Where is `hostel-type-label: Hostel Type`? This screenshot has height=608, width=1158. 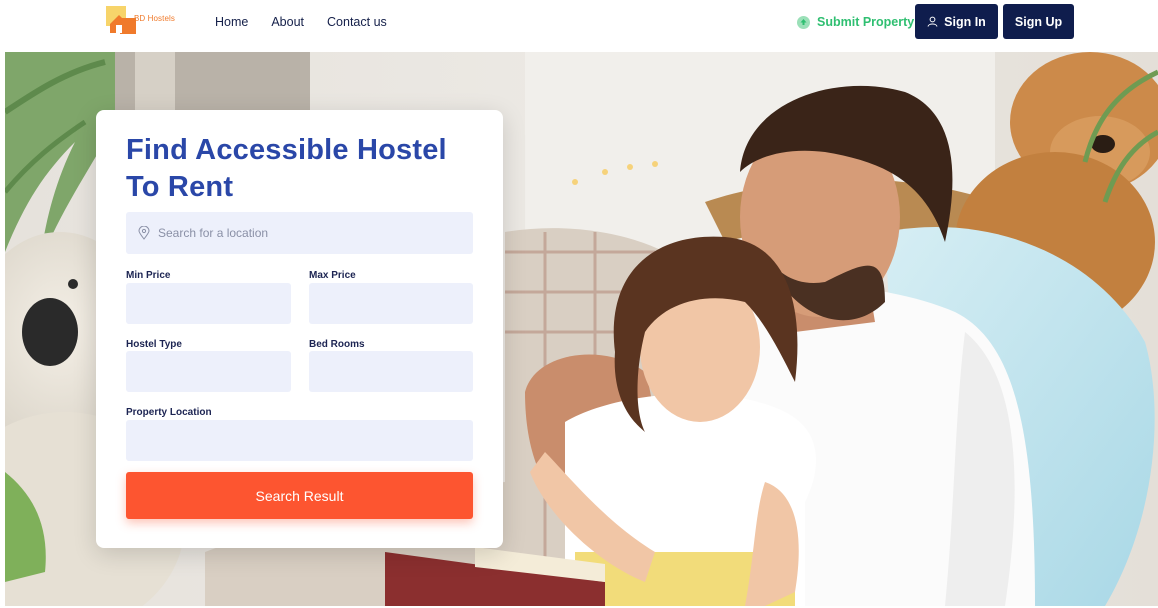
hostel-type-label: Hostel Type is located at coordinates (154, 344).